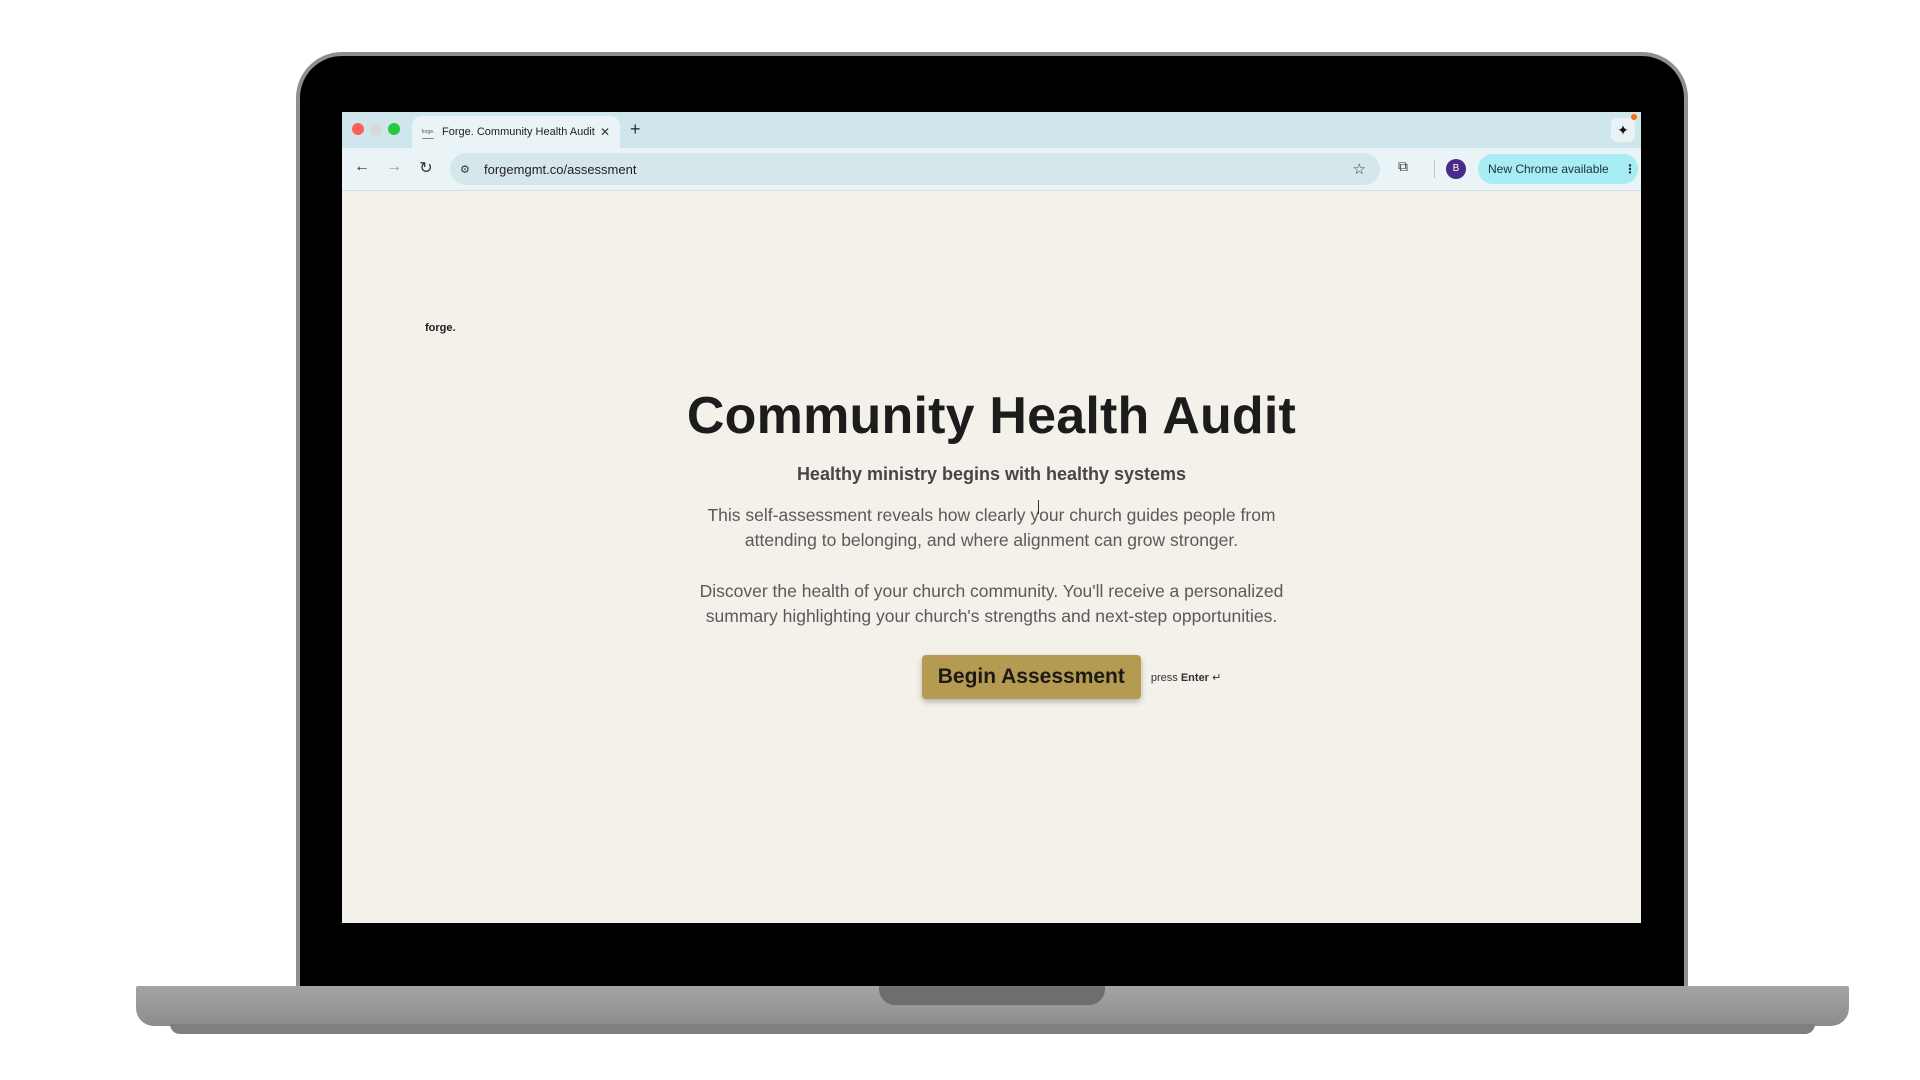  Describe the element at coordinates (358, 129) in the screenshot. I see `close-window-button` at that location.